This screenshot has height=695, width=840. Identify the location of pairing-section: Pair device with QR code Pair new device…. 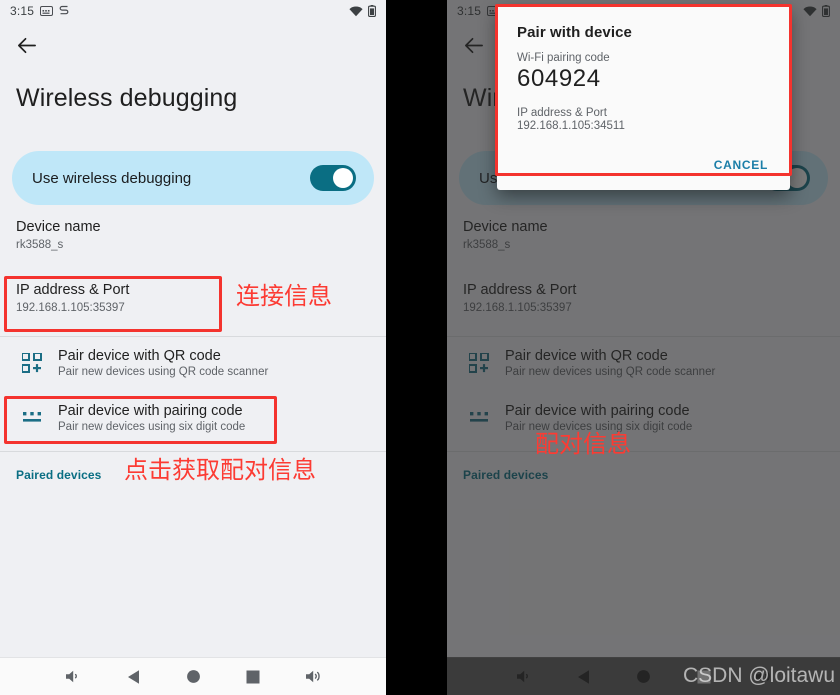
(193, 390).